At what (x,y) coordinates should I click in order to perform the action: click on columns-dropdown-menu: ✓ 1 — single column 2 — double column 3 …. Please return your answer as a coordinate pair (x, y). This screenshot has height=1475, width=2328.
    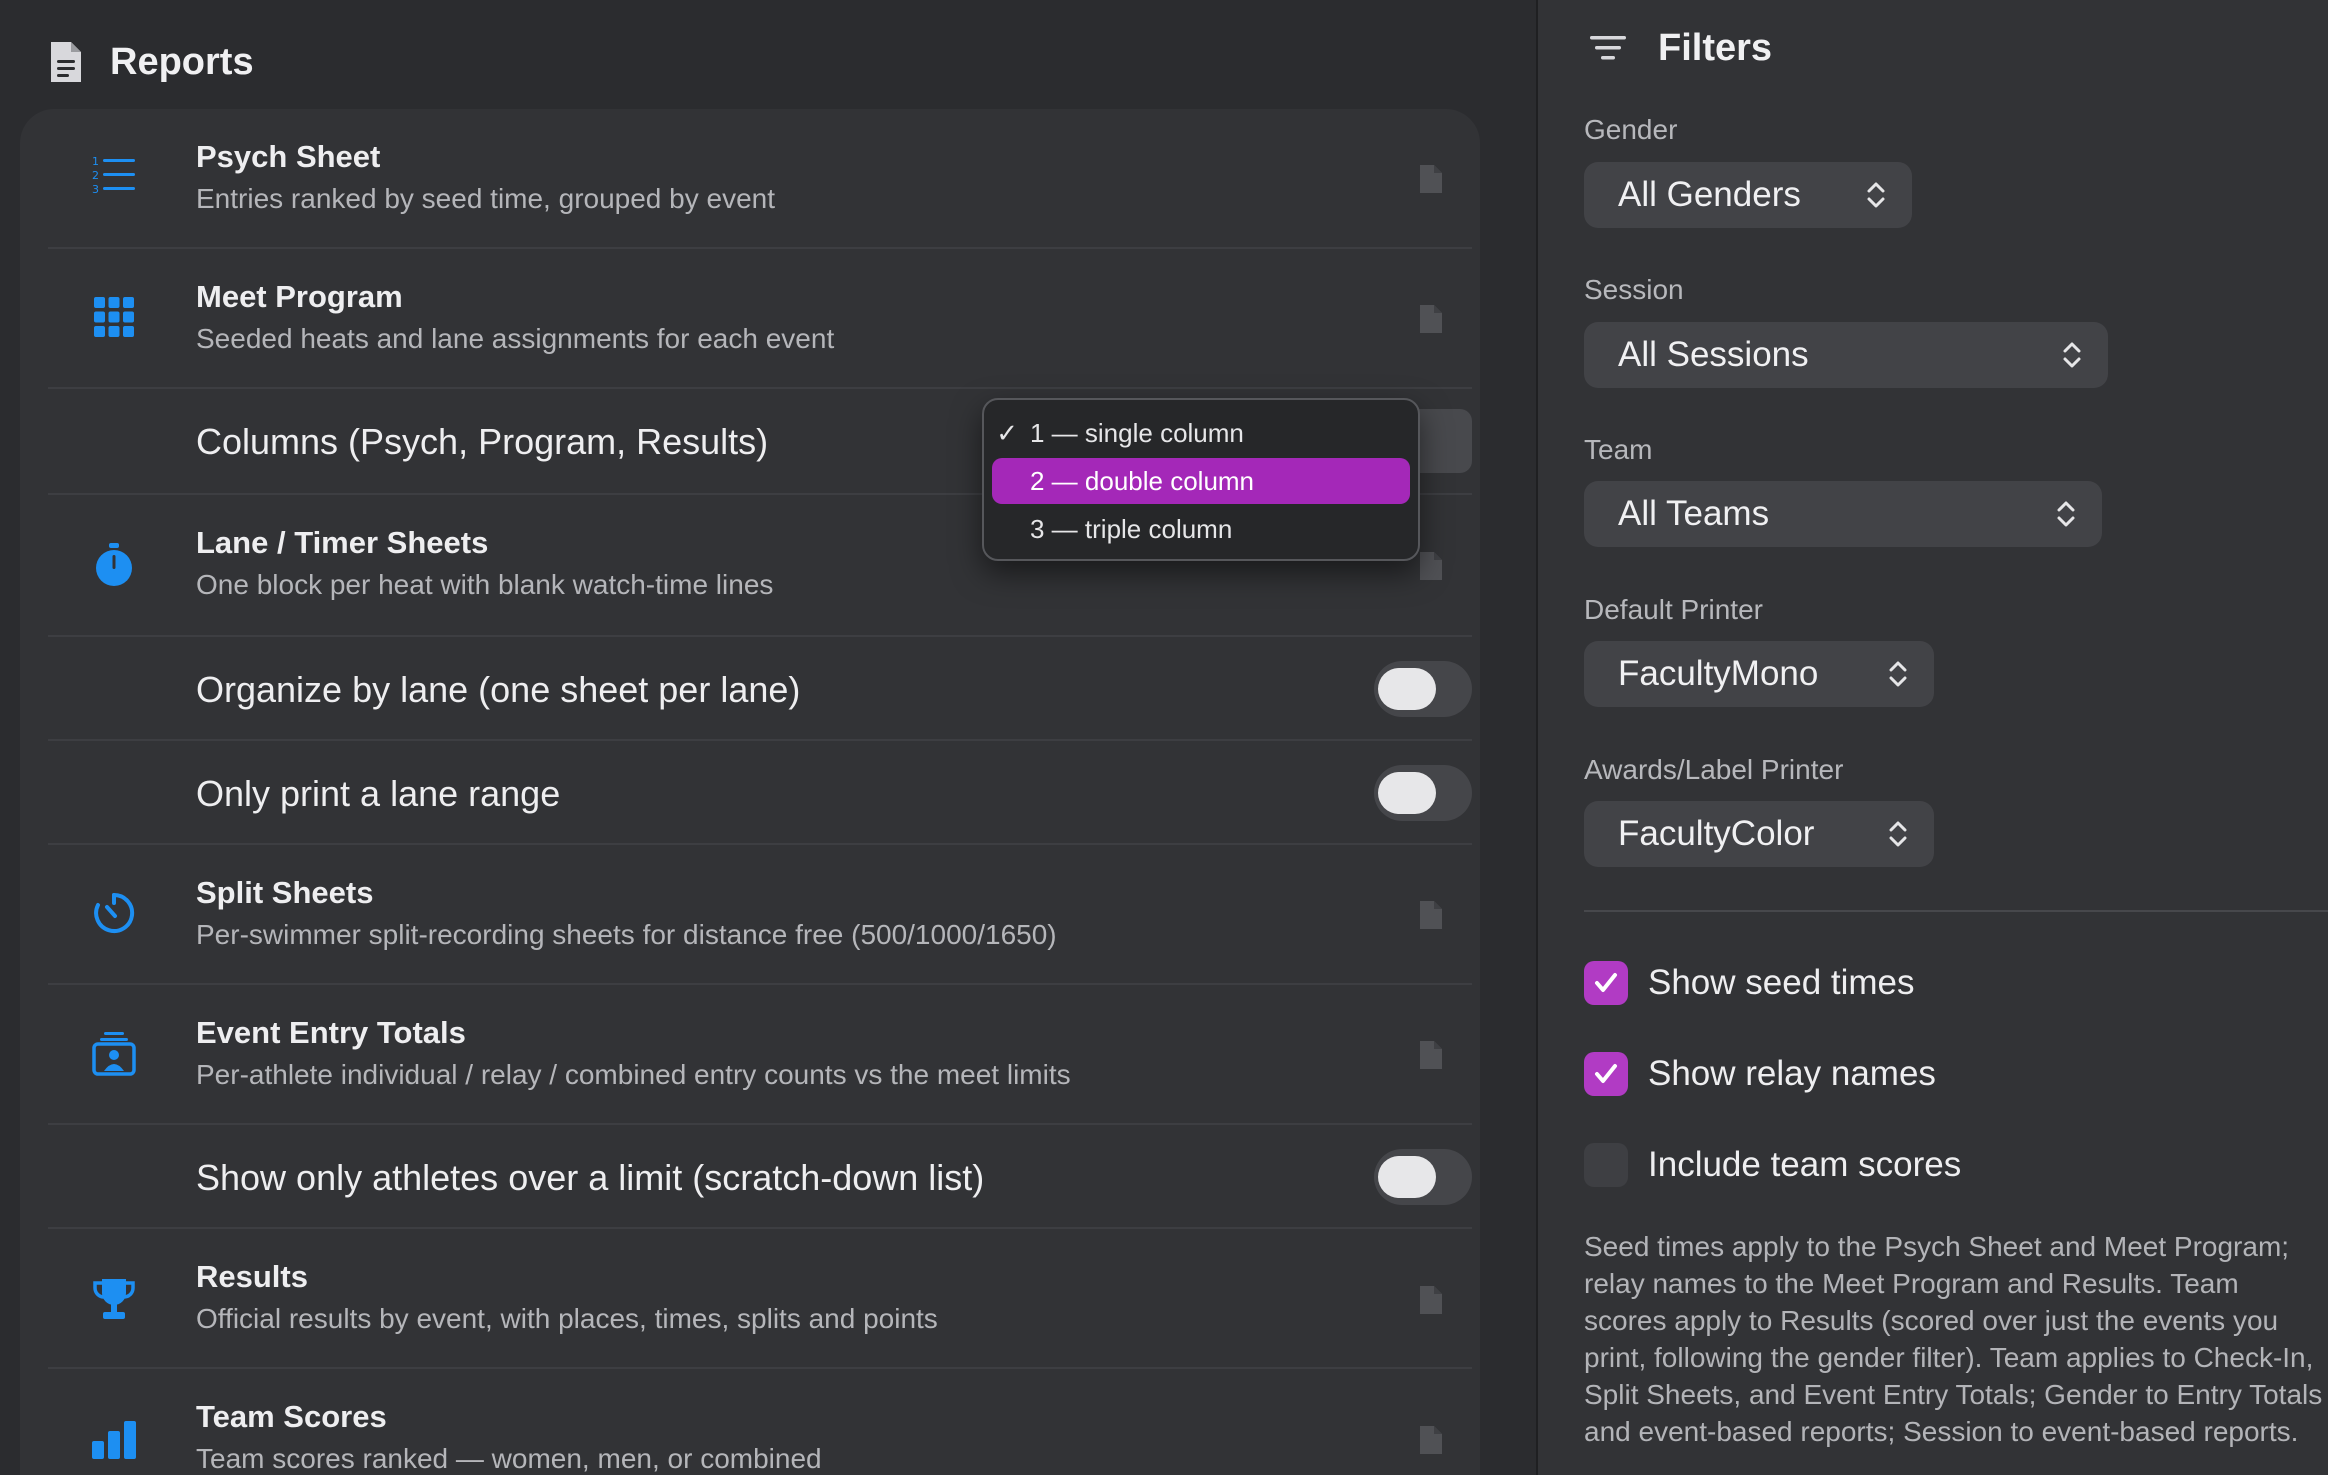
    Looking at the image, I should click on (1201, 479).